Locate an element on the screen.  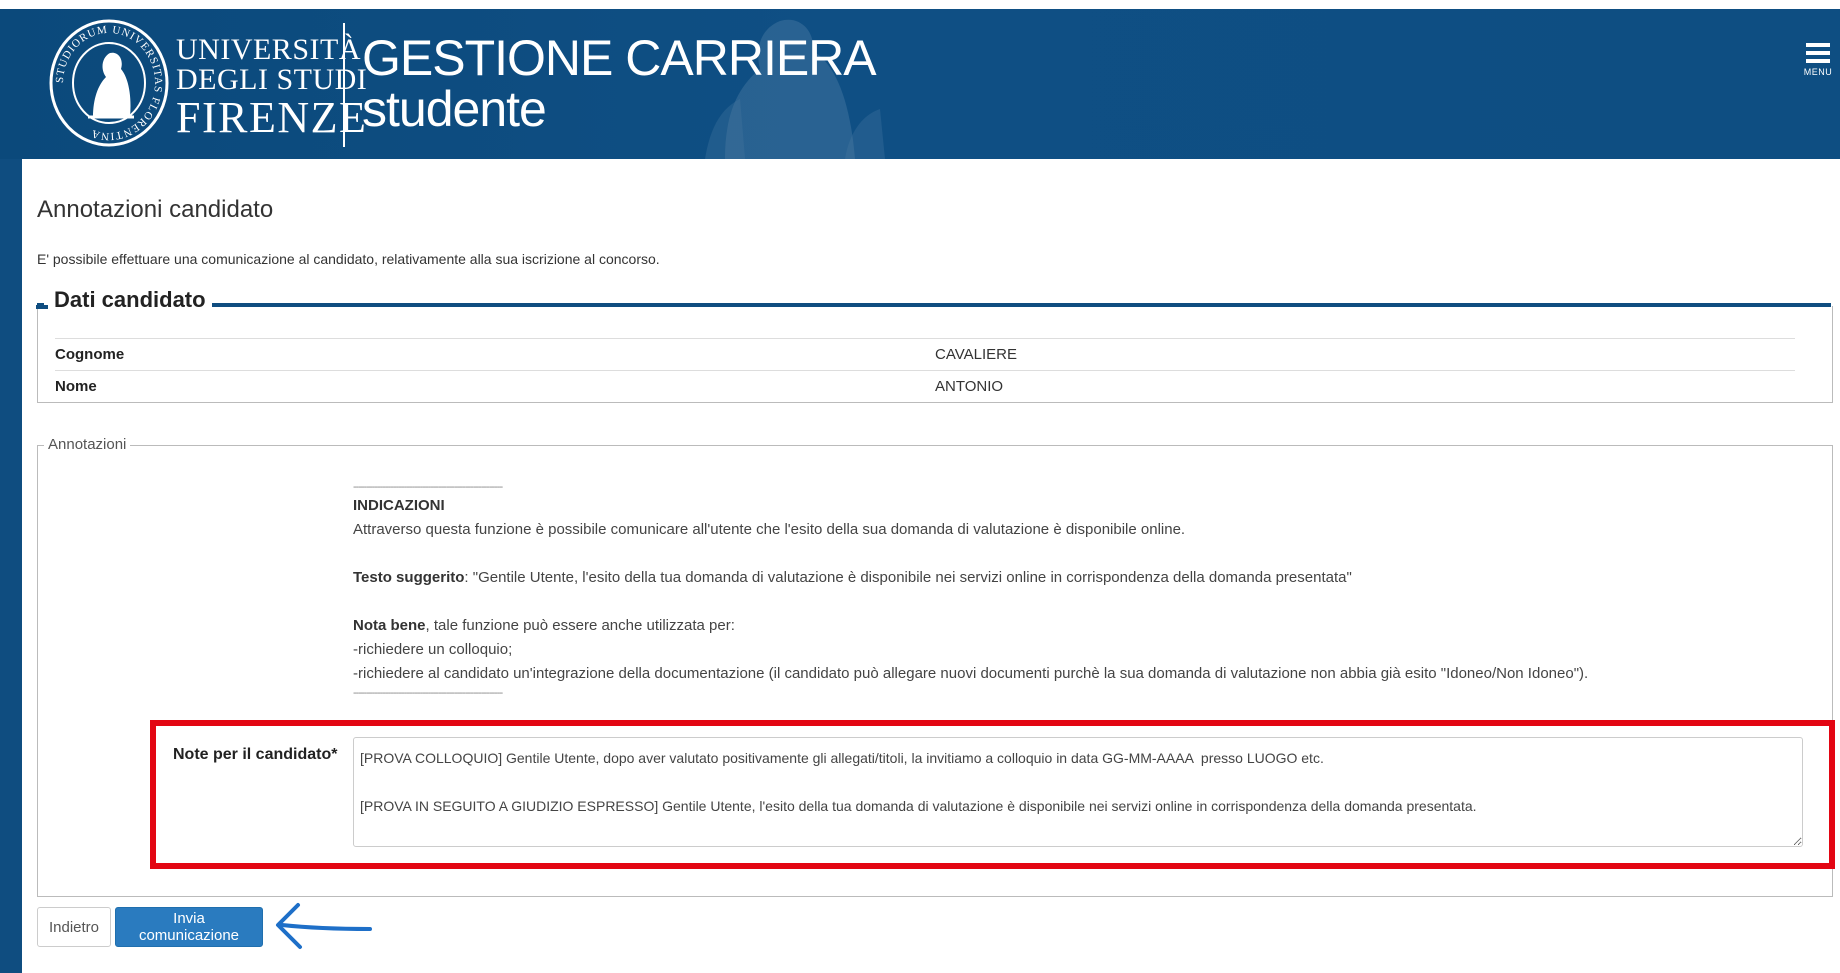
menu-label: MENU is located at coordinates (1818, 72).